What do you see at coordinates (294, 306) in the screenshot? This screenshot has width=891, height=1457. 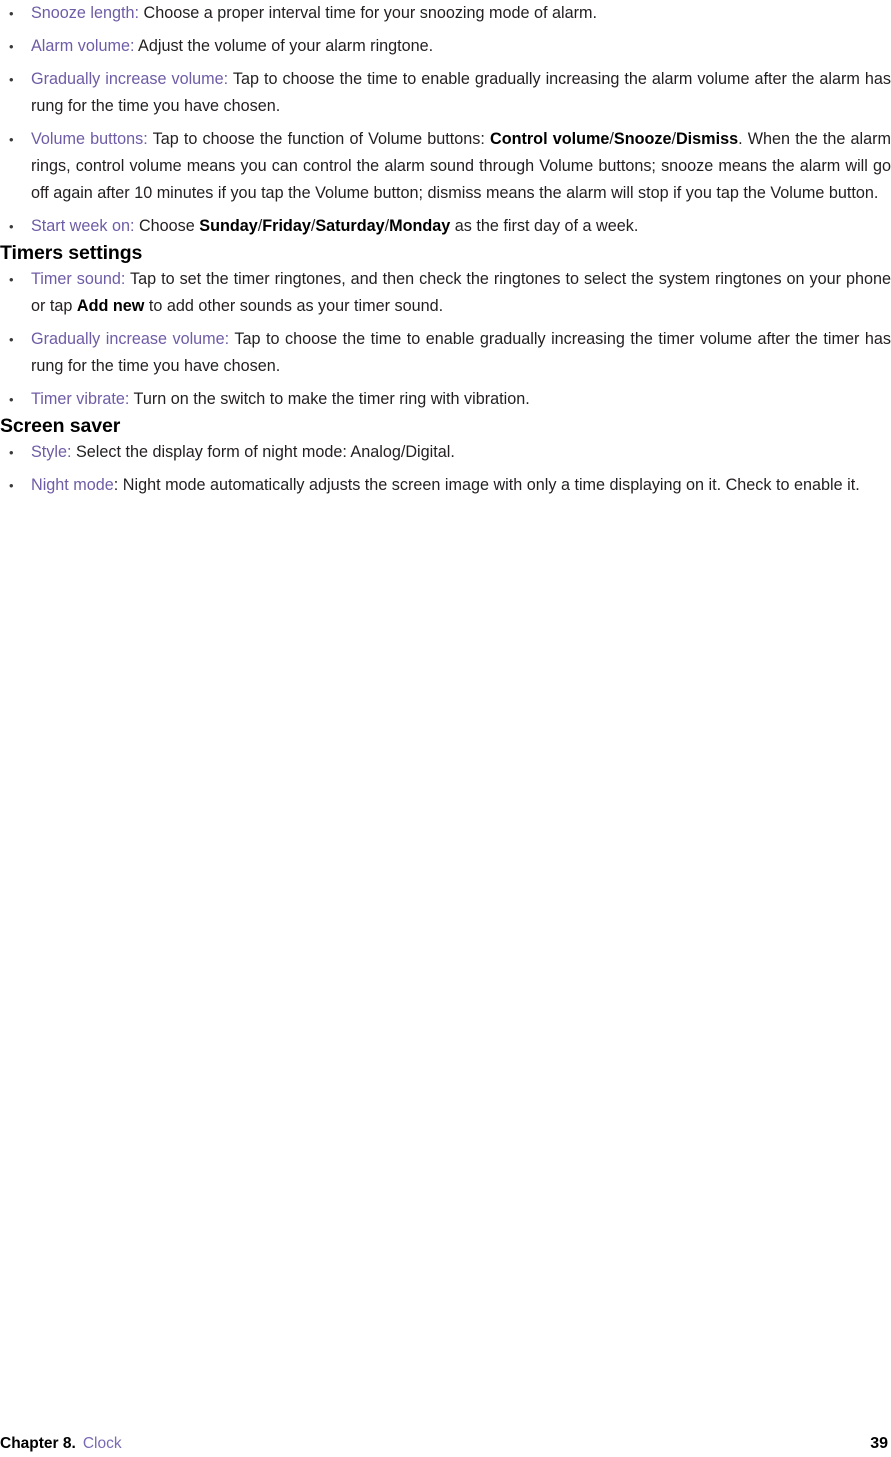 I see `term-description-continued: to add other sounds as your timer sound.` at bounding box center [294, 306].